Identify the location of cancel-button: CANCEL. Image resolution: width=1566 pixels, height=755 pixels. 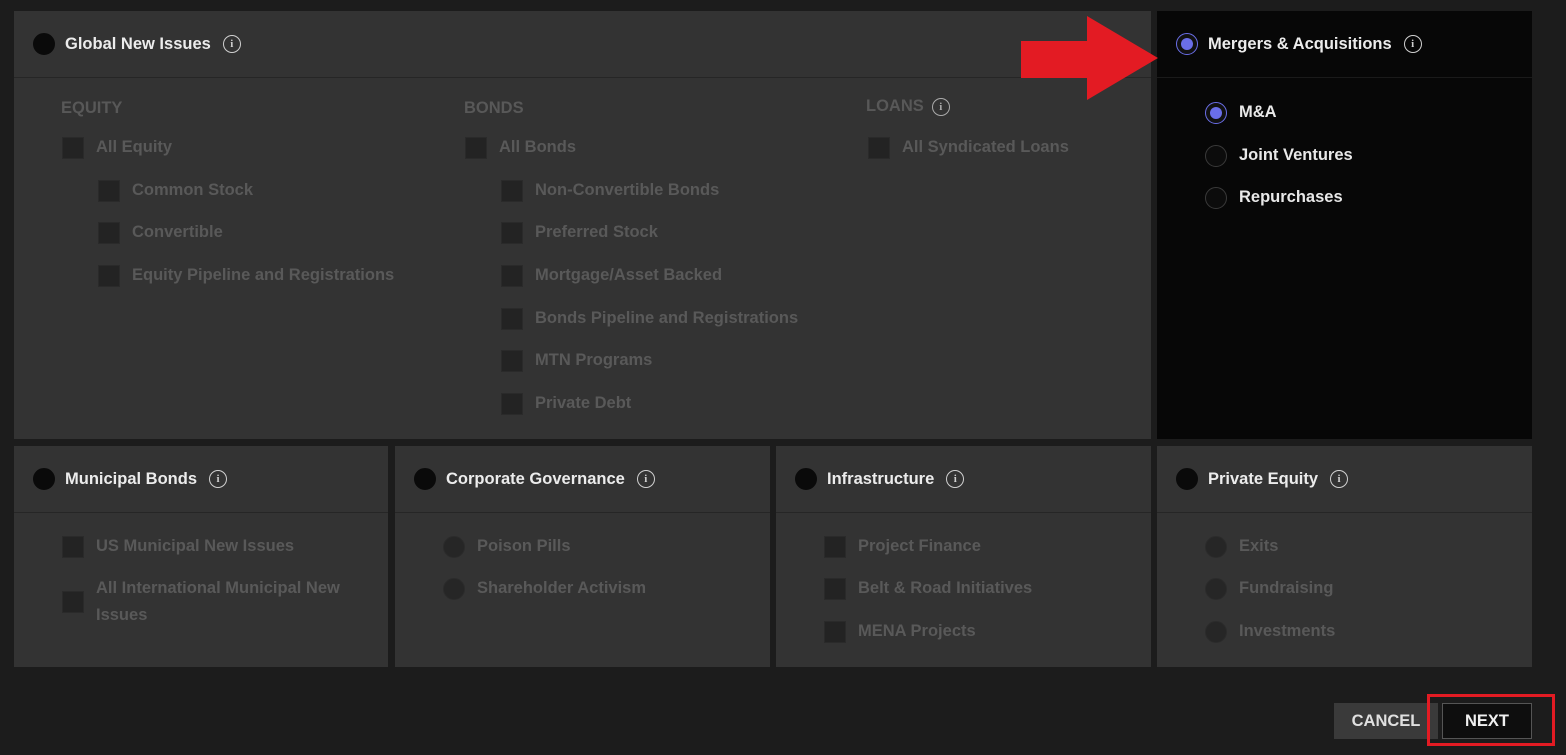
(1386, 721).